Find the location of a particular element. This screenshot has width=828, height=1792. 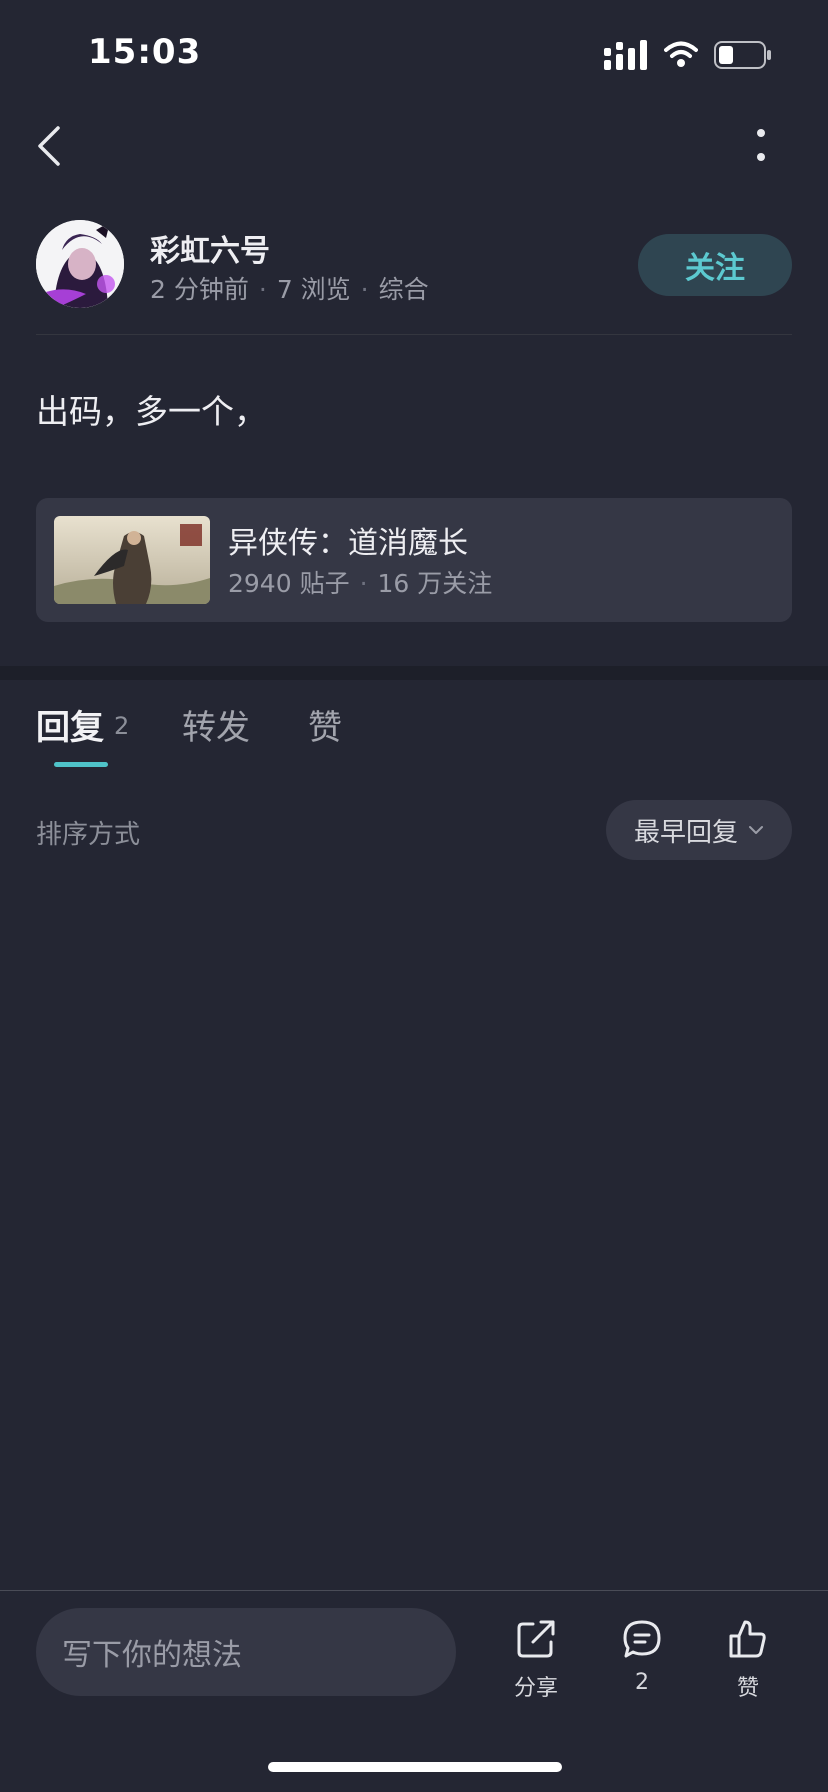

game-stats: 2940 贴子 · 16 万关注 is located at coordinates (360, 582).